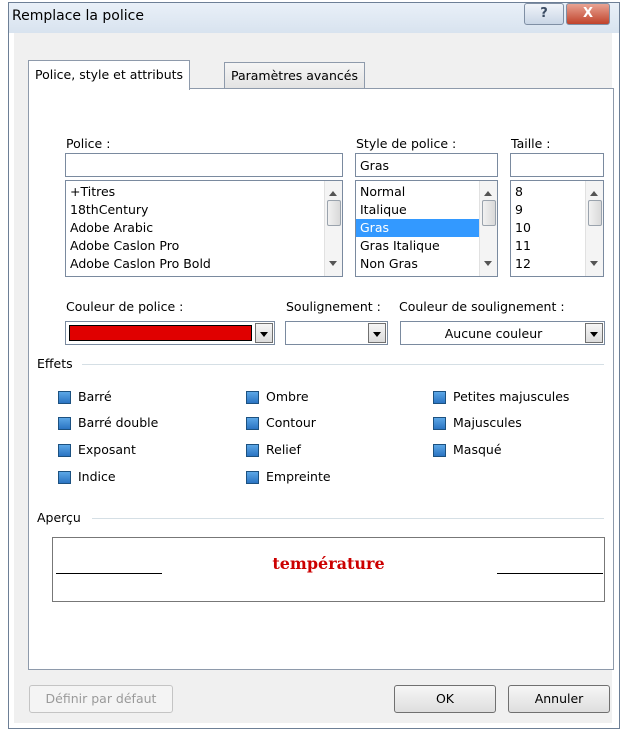 The height and width of the screenshot is (733, 626). Describe the element at coordinates (426, 264) in the screenshot. I see `list-item: Non Gras` at that location.